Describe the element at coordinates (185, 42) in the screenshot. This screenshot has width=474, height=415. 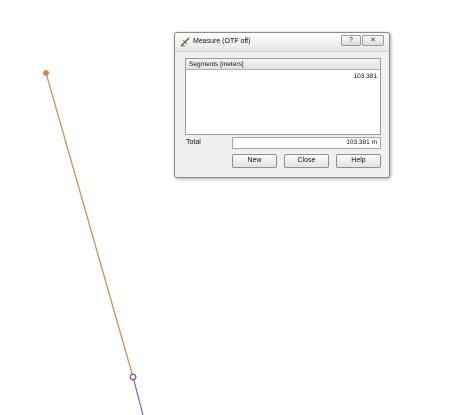
I see `measure-ruler-icon` at that location.